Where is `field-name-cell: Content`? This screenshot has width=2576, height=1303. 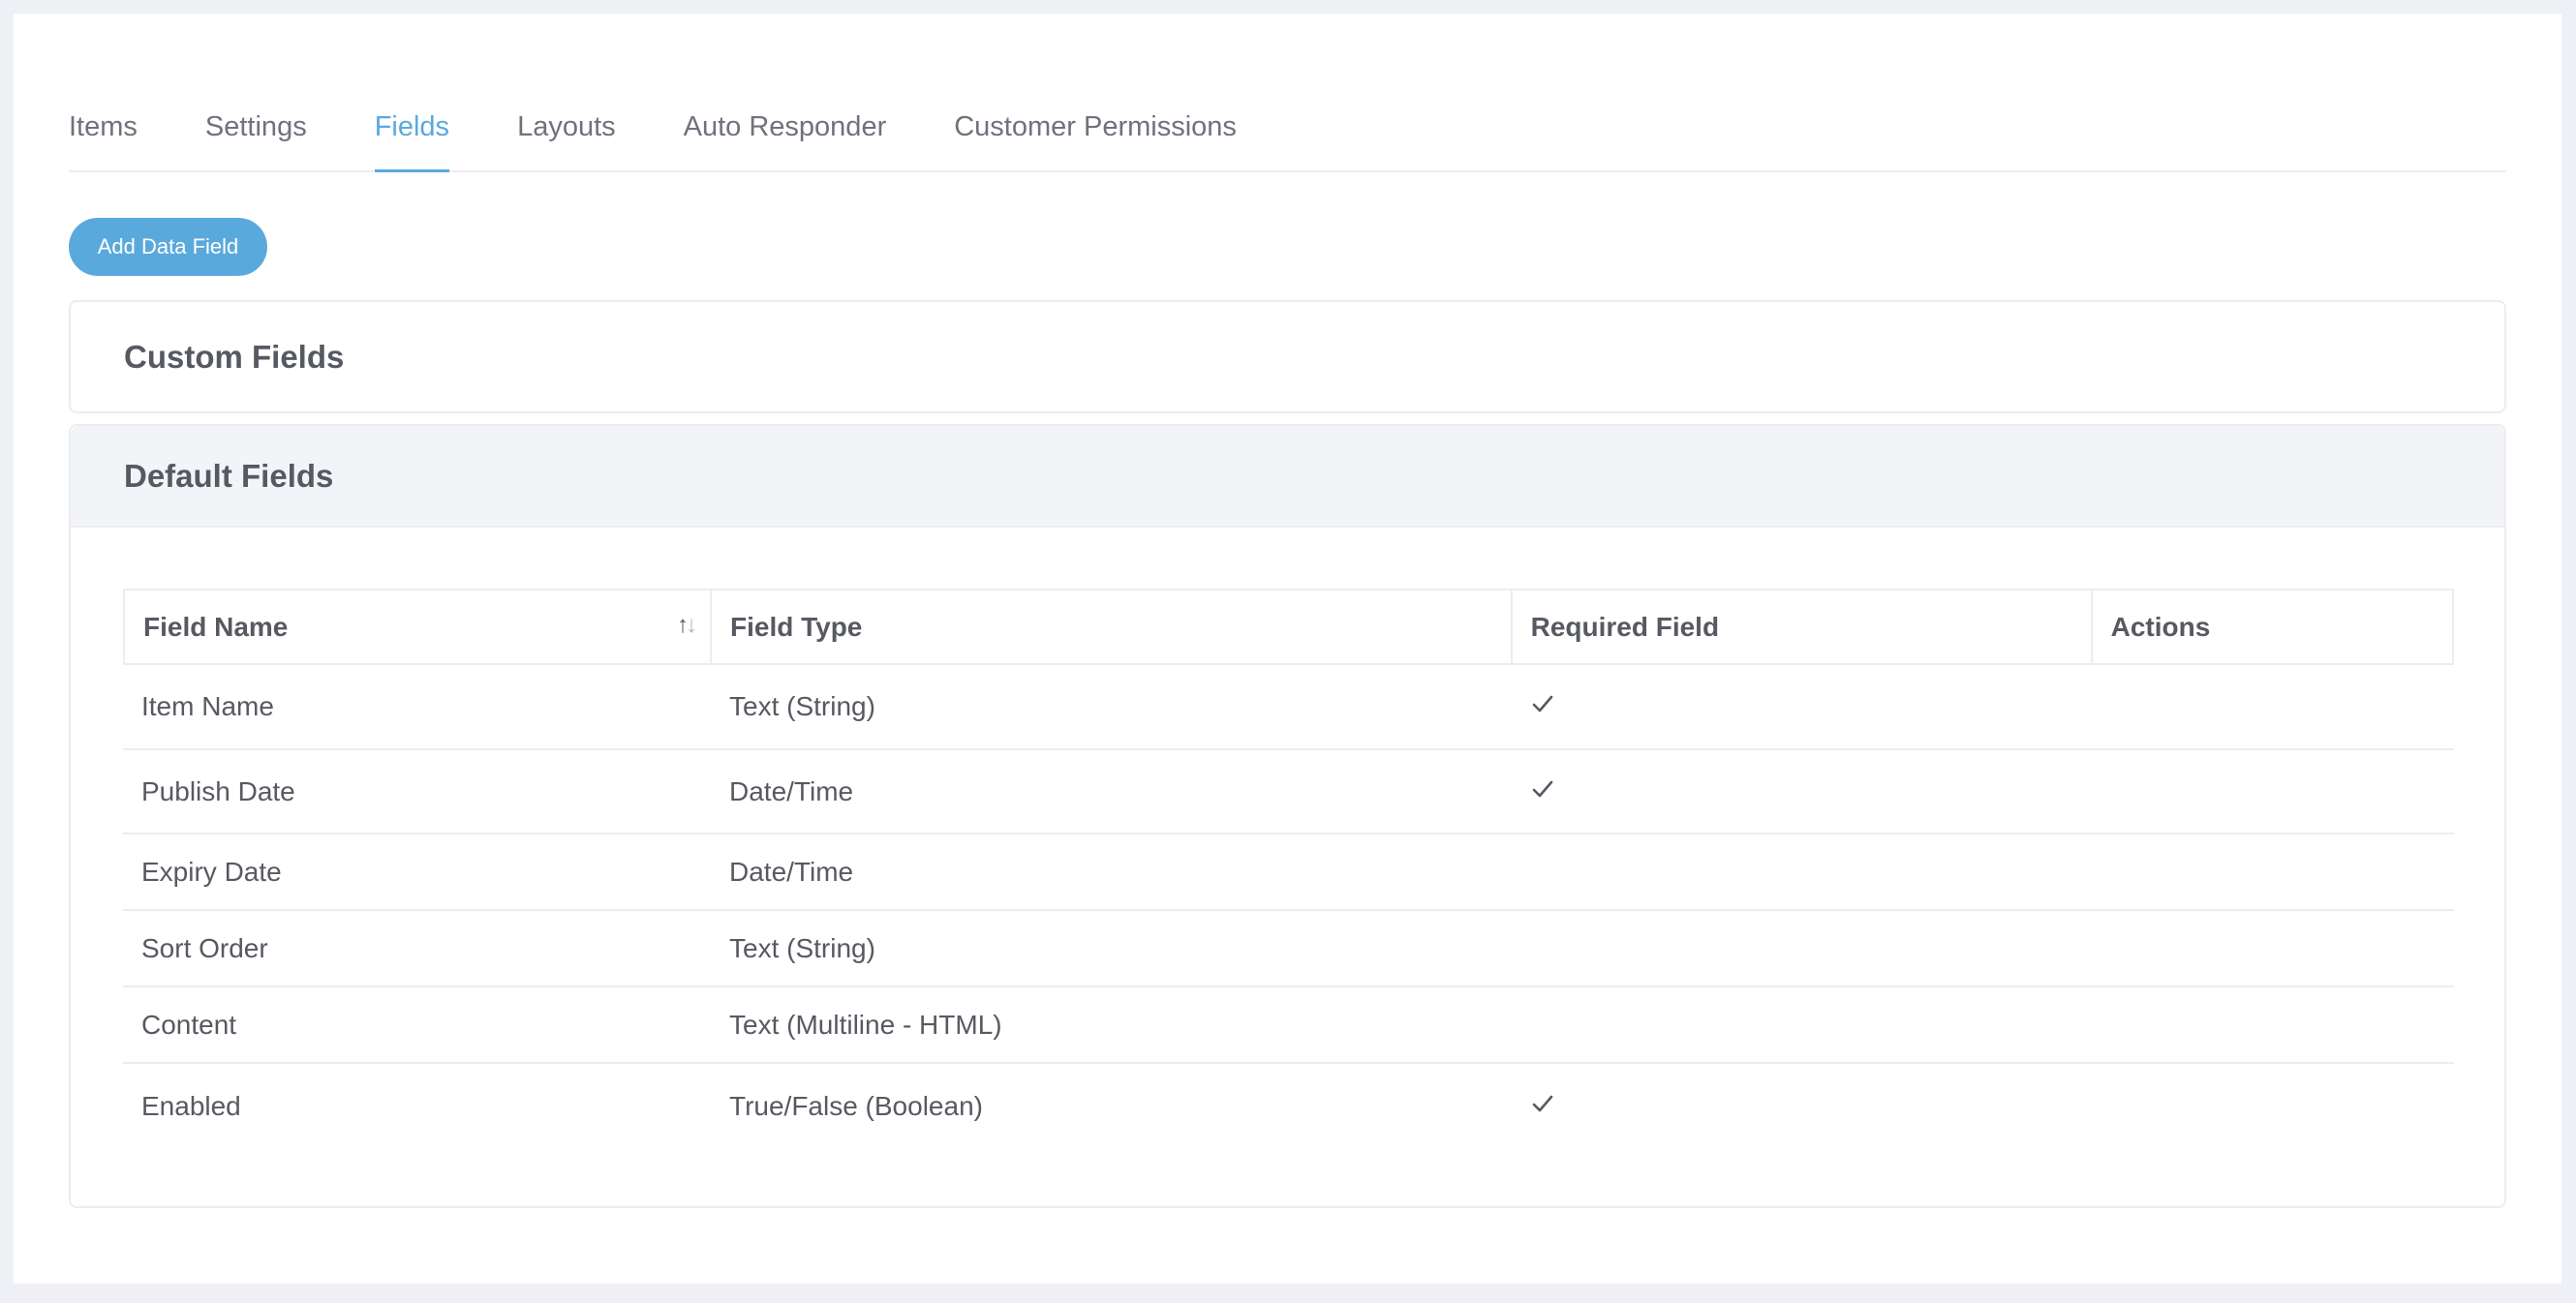 field-name-cell: Content is located at coordinates (189, 1024).